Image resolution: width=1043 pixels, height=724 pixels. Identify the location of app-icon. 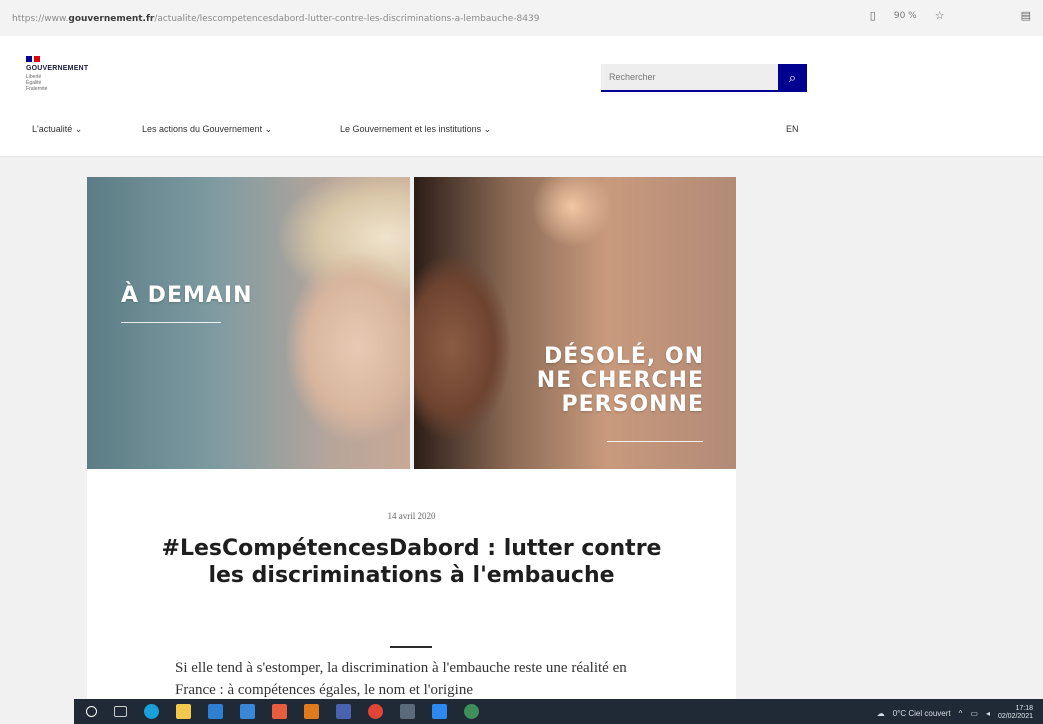
(343, 711).